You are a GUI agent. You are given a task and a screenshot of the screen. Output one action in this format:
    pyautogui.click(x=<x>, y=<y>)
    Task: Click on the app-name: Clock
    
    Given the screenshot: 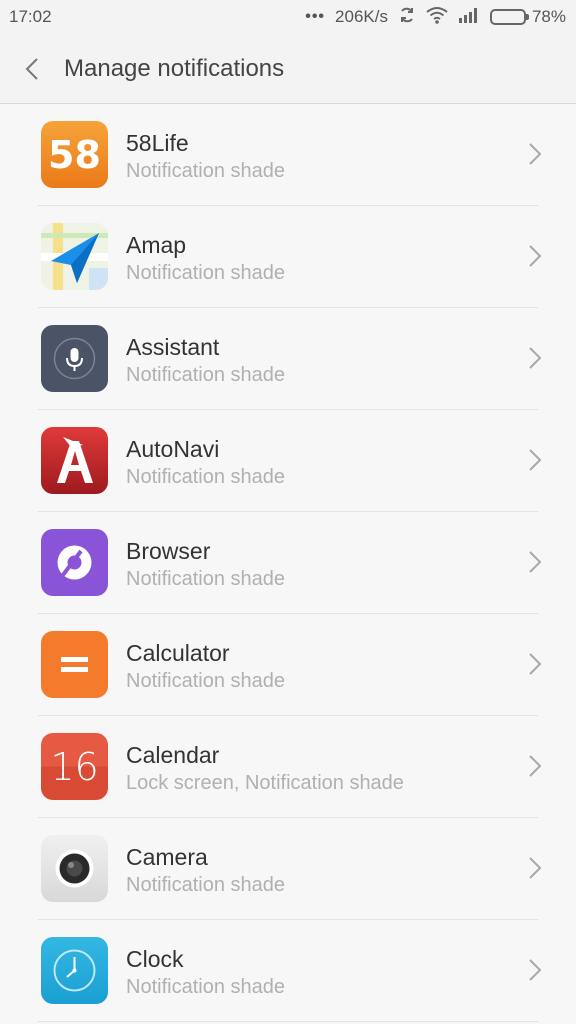 What is the action you would take?
    pyautogui.click(x=155, y=959)
    